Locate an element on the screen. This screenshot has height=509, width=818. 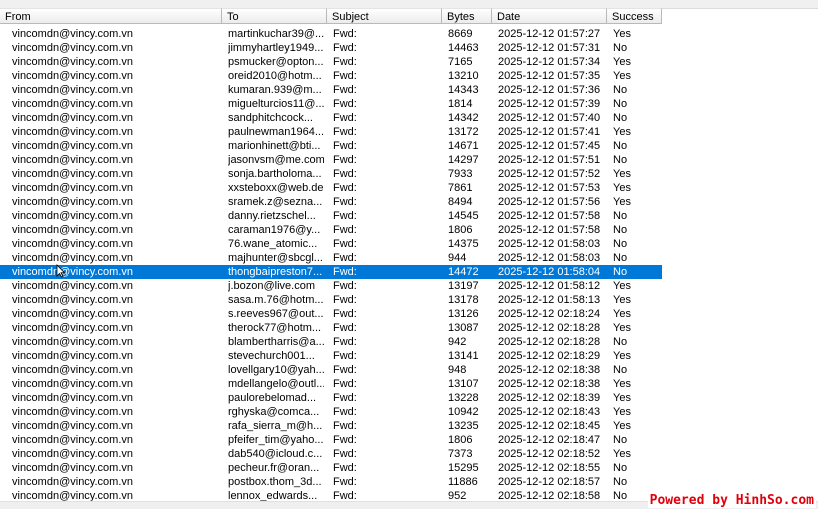
cell-date: 2025-12-12 01:57:58 is located at coordinates (549, 216).